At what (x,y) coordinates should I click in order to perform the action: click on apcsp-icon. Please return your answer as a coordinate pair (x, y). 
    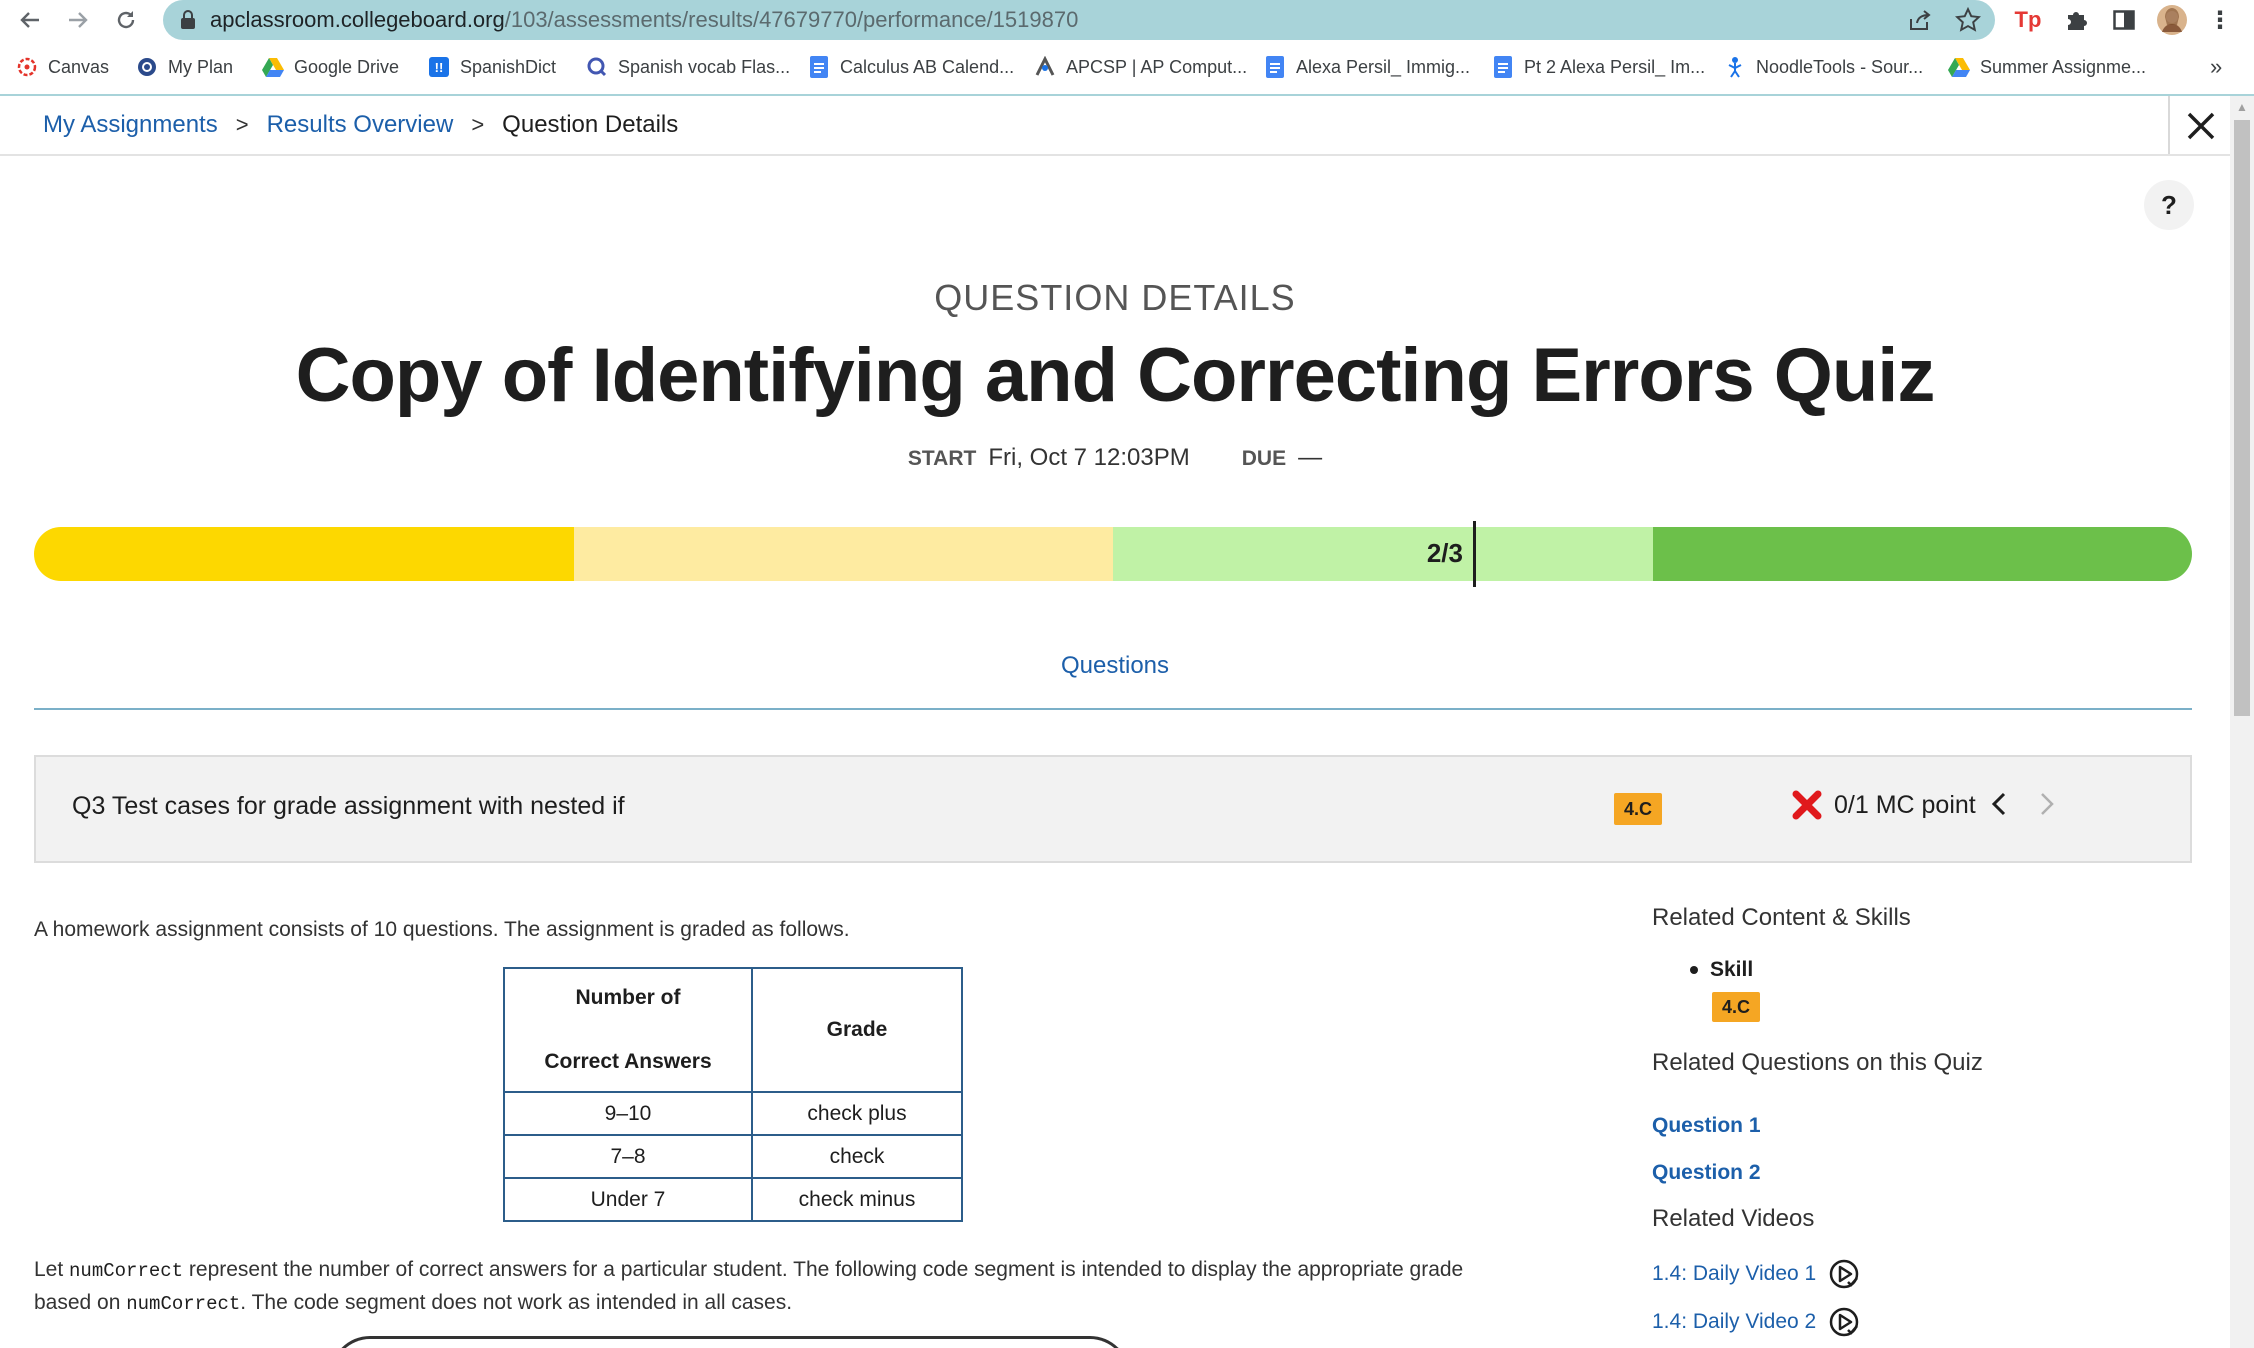
    Looking at the image, I should click on (1045, 67).